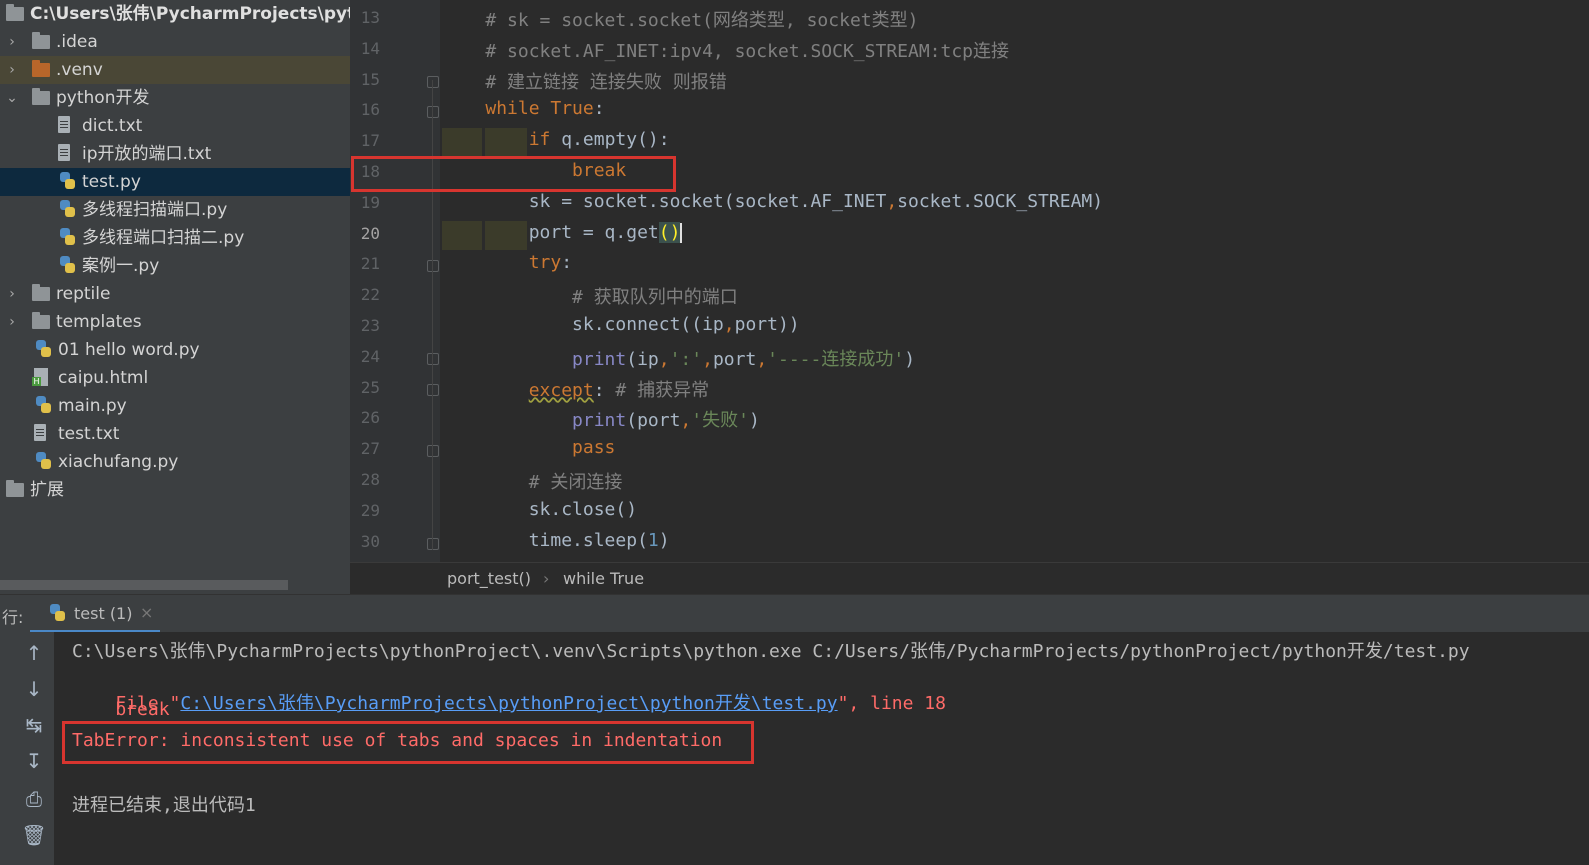 The width and height of the screenshot is (1589, 865). I want to click on line-number: 14, so click(370, 48).